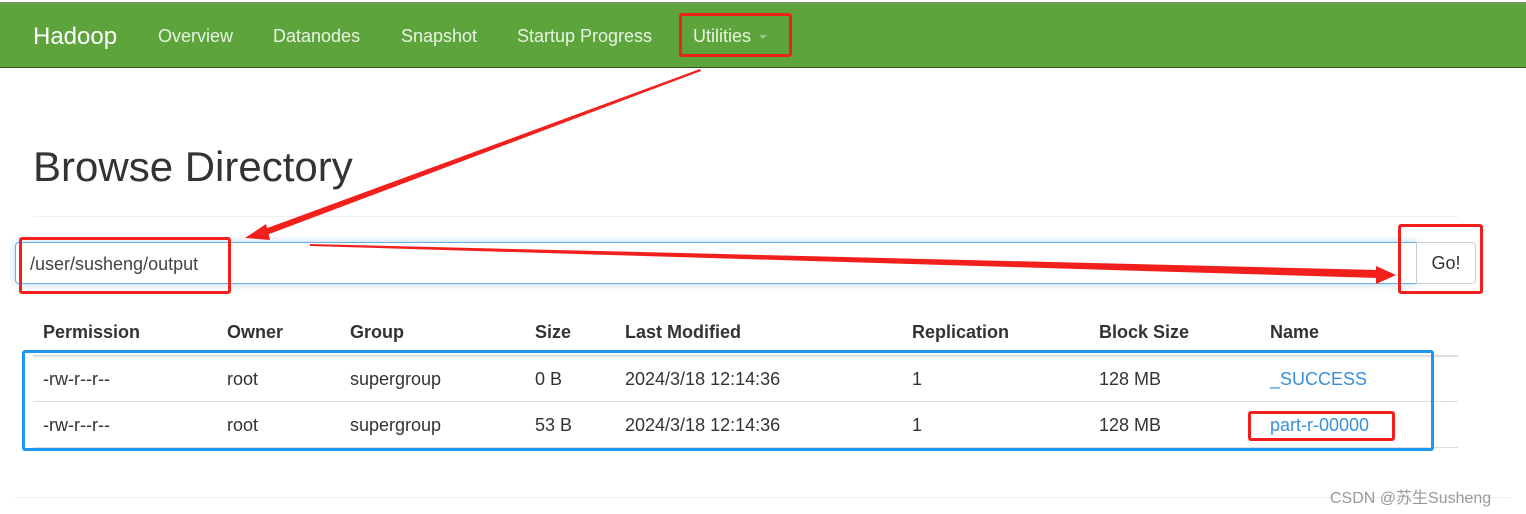 The width and height of the screenshot is (1526, 514). I want to click on arrow-to-path, so click(481, 152).